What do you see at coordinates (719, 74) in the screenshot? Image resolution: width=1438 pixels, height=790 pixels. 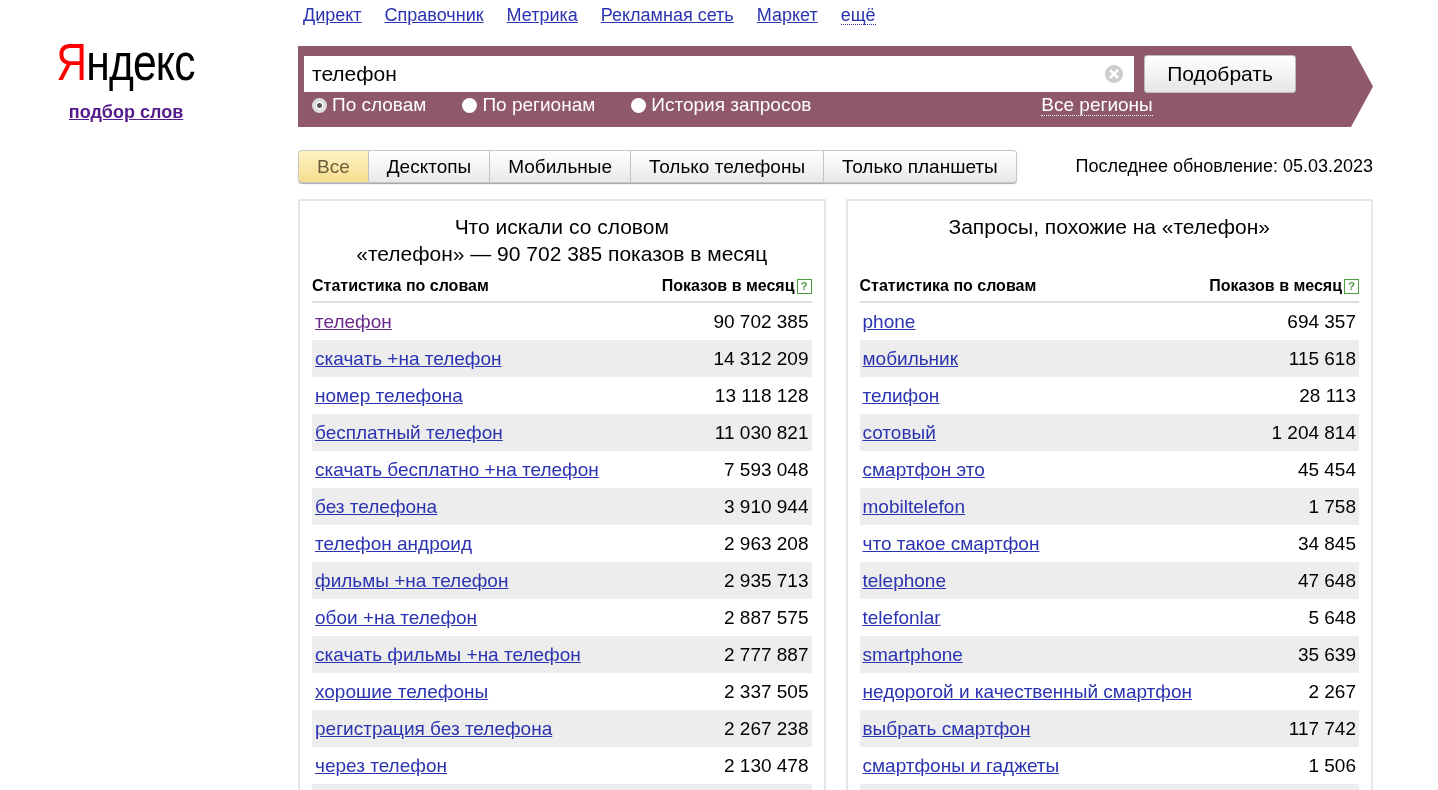 I see `search-field: телефон` at bounding box center [719, 74].